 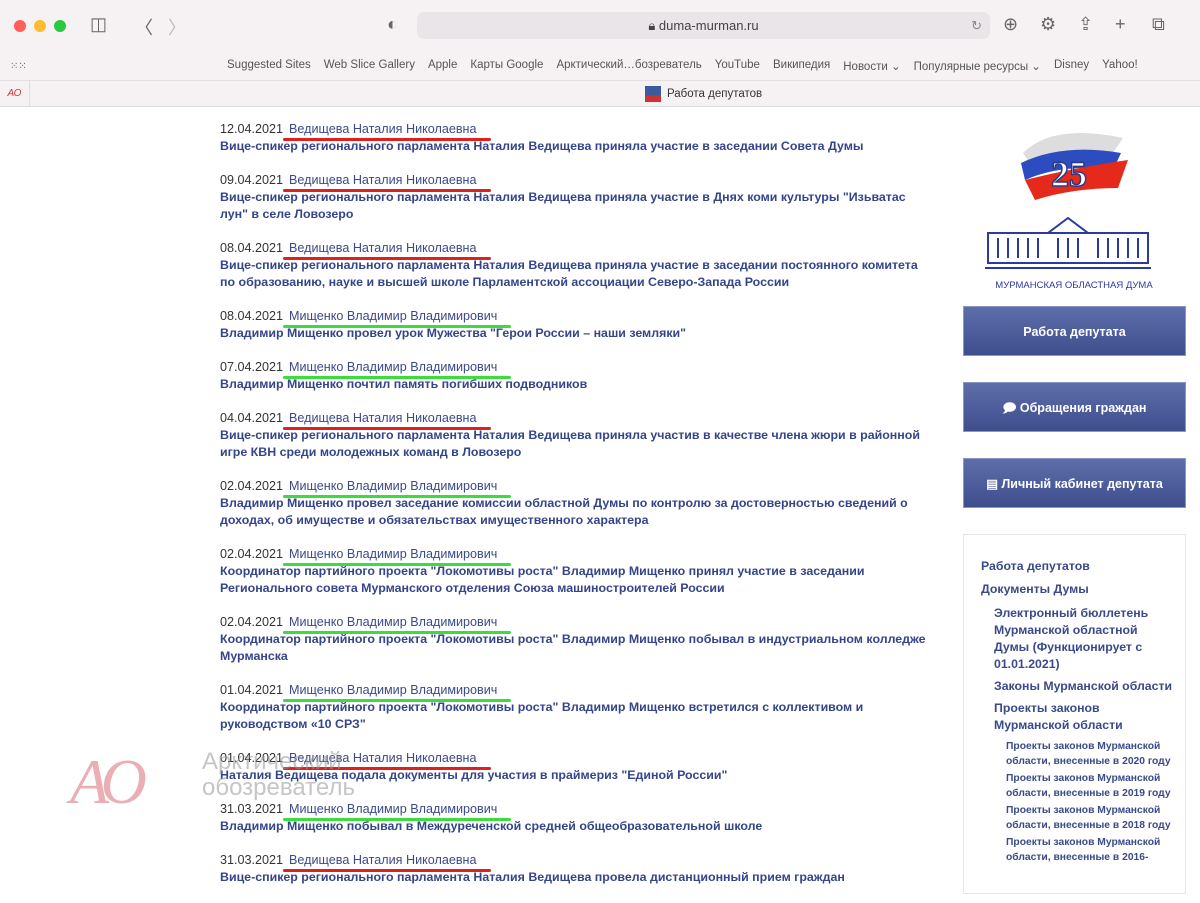 What do you see at coordinates (994, 484) in the screenshot?
I see `cabinet-icon: ▤` at bounding box center [994, 484].